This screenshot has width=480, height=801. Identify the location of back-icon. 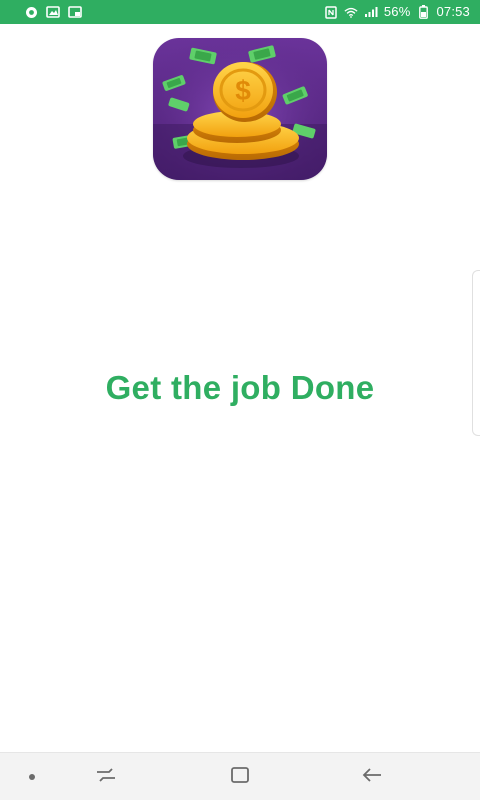
(372, 777).